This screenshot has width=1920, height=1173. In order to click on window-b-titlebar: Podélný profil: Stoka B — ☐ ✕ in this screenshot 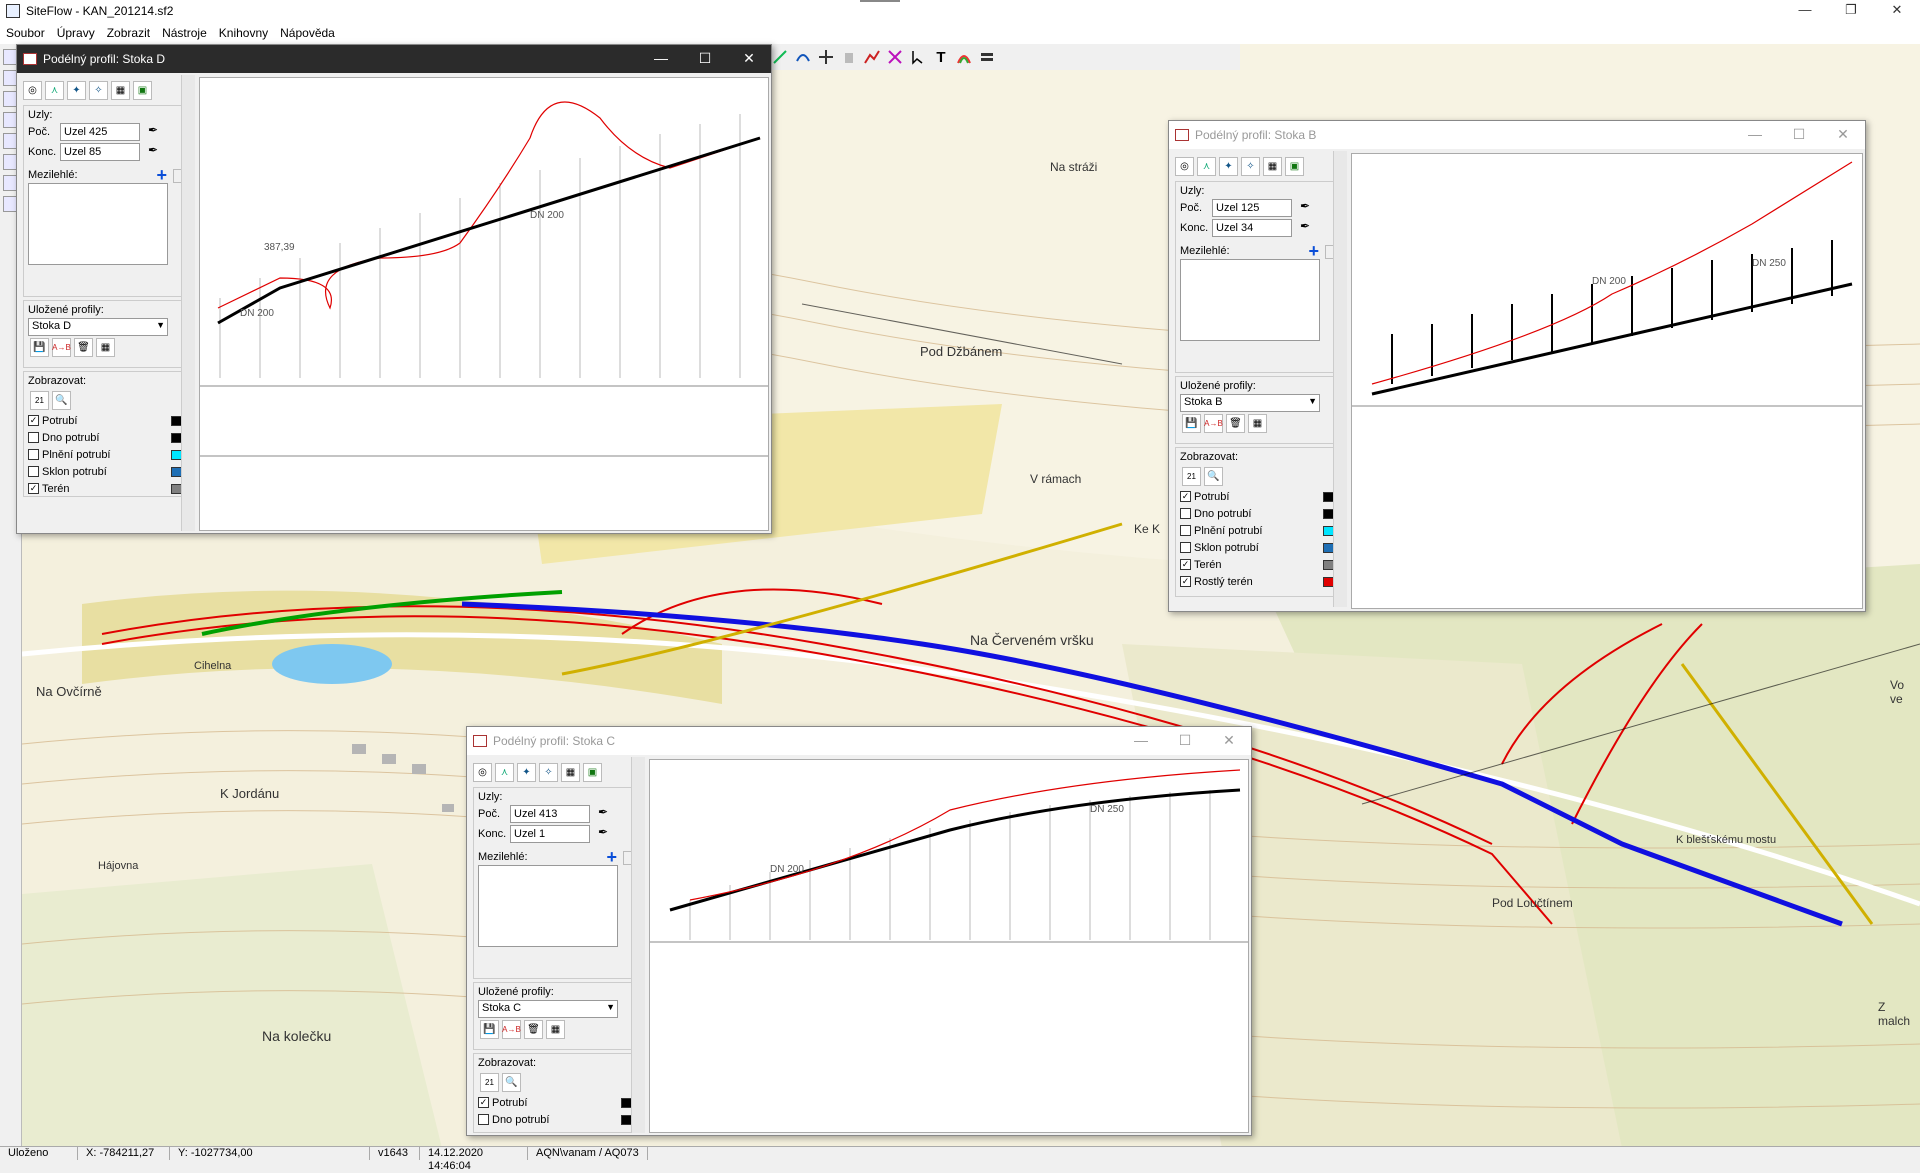, I will do `click(1517, 135)`.